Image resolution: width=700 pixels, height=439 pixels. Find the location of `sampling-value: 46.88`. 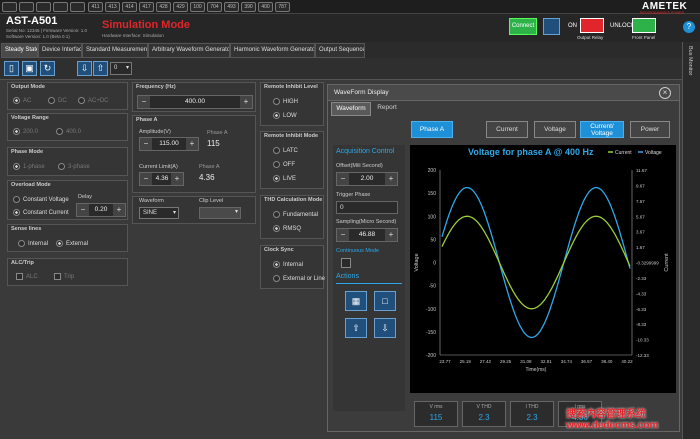

sampling-value: 46.88 is located at coordinates (367, 235).